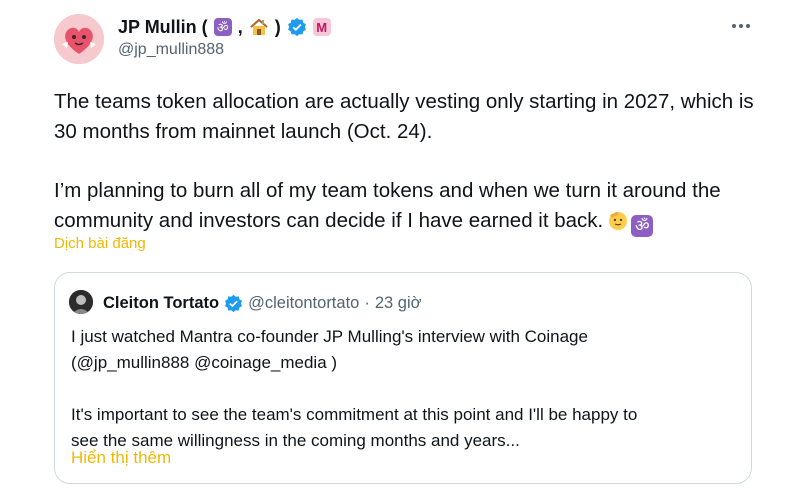 Image resolution: width=800 pixels, height=500 pixels. What do you see at coordinates (303, 303) in the screenshot?
I see `quoted-handle: @cleitontortato` at bounding box center [303, 303].